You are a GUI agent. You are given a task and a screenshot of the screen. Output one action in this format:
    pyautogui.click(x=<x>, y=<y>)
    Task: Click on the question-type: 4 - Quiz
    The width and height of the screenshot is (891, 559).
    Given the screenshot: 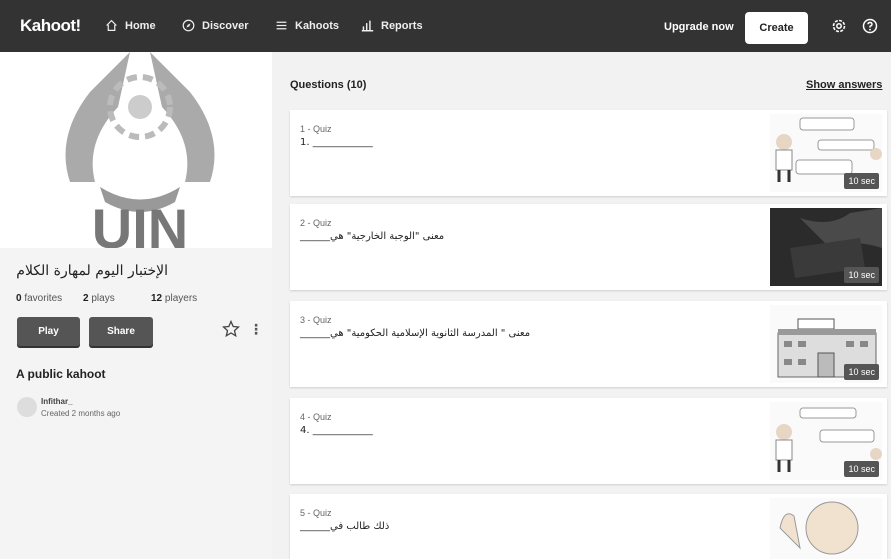 What is the action you would take?
    pyautogui.click(x=316, y=417)
    